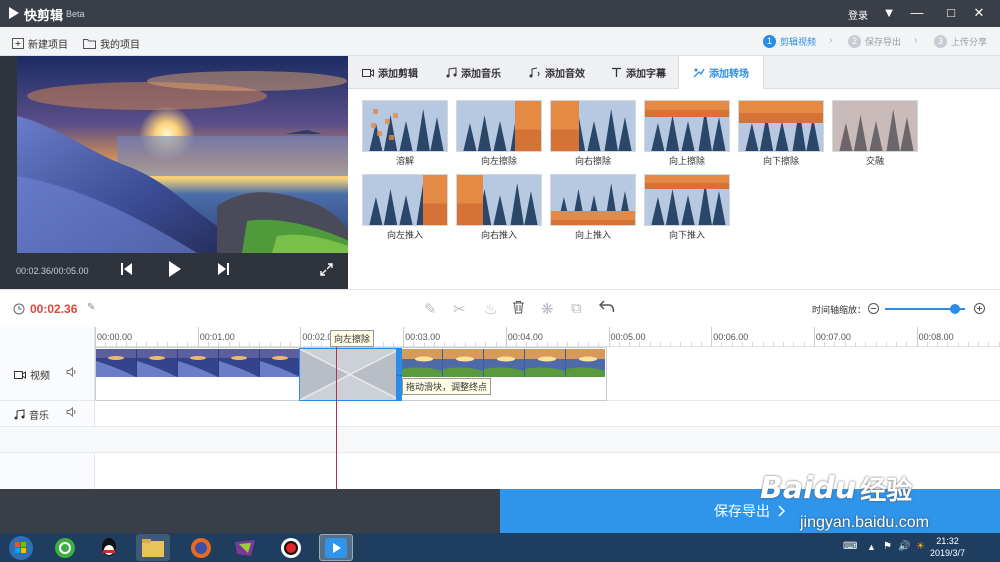  What do you see at coordinates (48, 45) in the screenshot?
I see `new-project-label: 新建项目` at bounding box center [48, 45].